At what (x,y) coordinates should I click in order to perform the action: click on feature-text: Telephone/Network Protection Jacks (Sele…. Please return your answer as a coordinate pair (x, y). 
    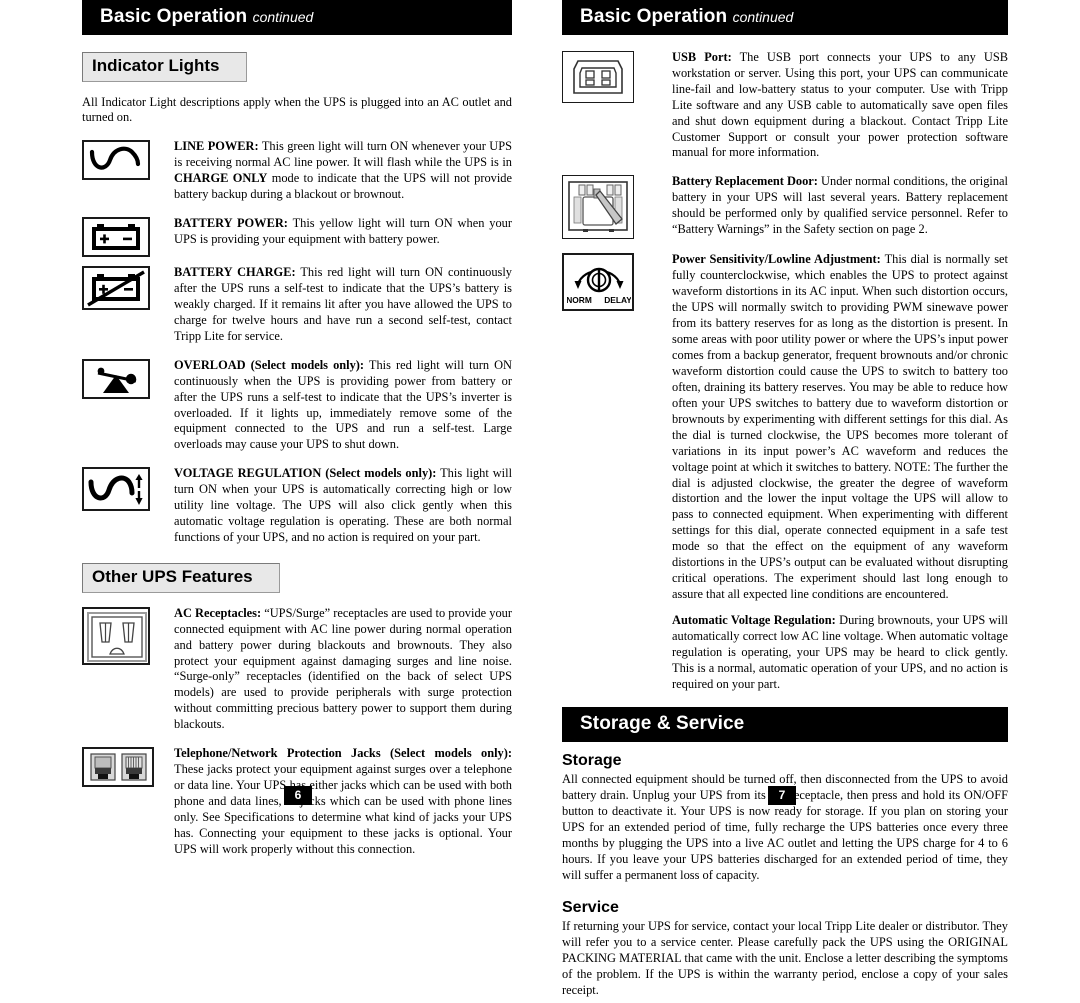
    Looking at the image, I should click on (336, 801).